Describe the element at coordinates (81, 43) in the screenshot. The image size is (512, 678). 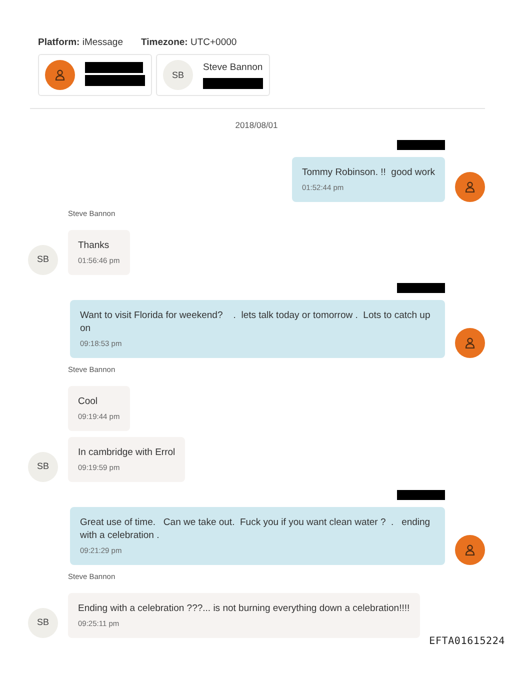
I see `platform-label: Platform: iMessage` at that location.